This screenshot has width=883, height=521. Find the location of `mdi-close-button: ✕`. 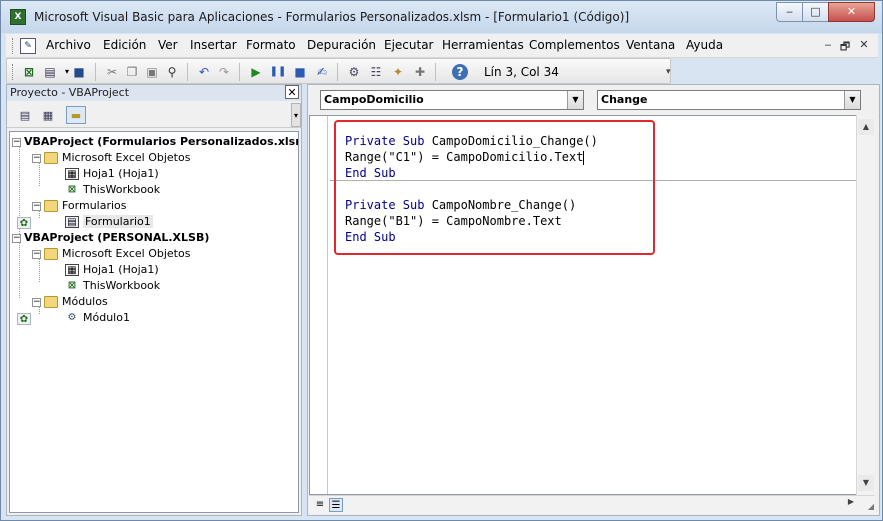

mdi-close-button: ✕ is located at coordinates (864, 44).